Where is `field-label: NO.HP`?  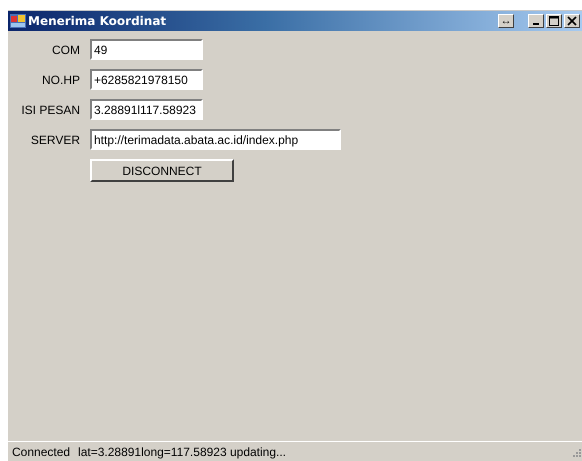 field-label: NO.HP is located at coordinates (61, 79).